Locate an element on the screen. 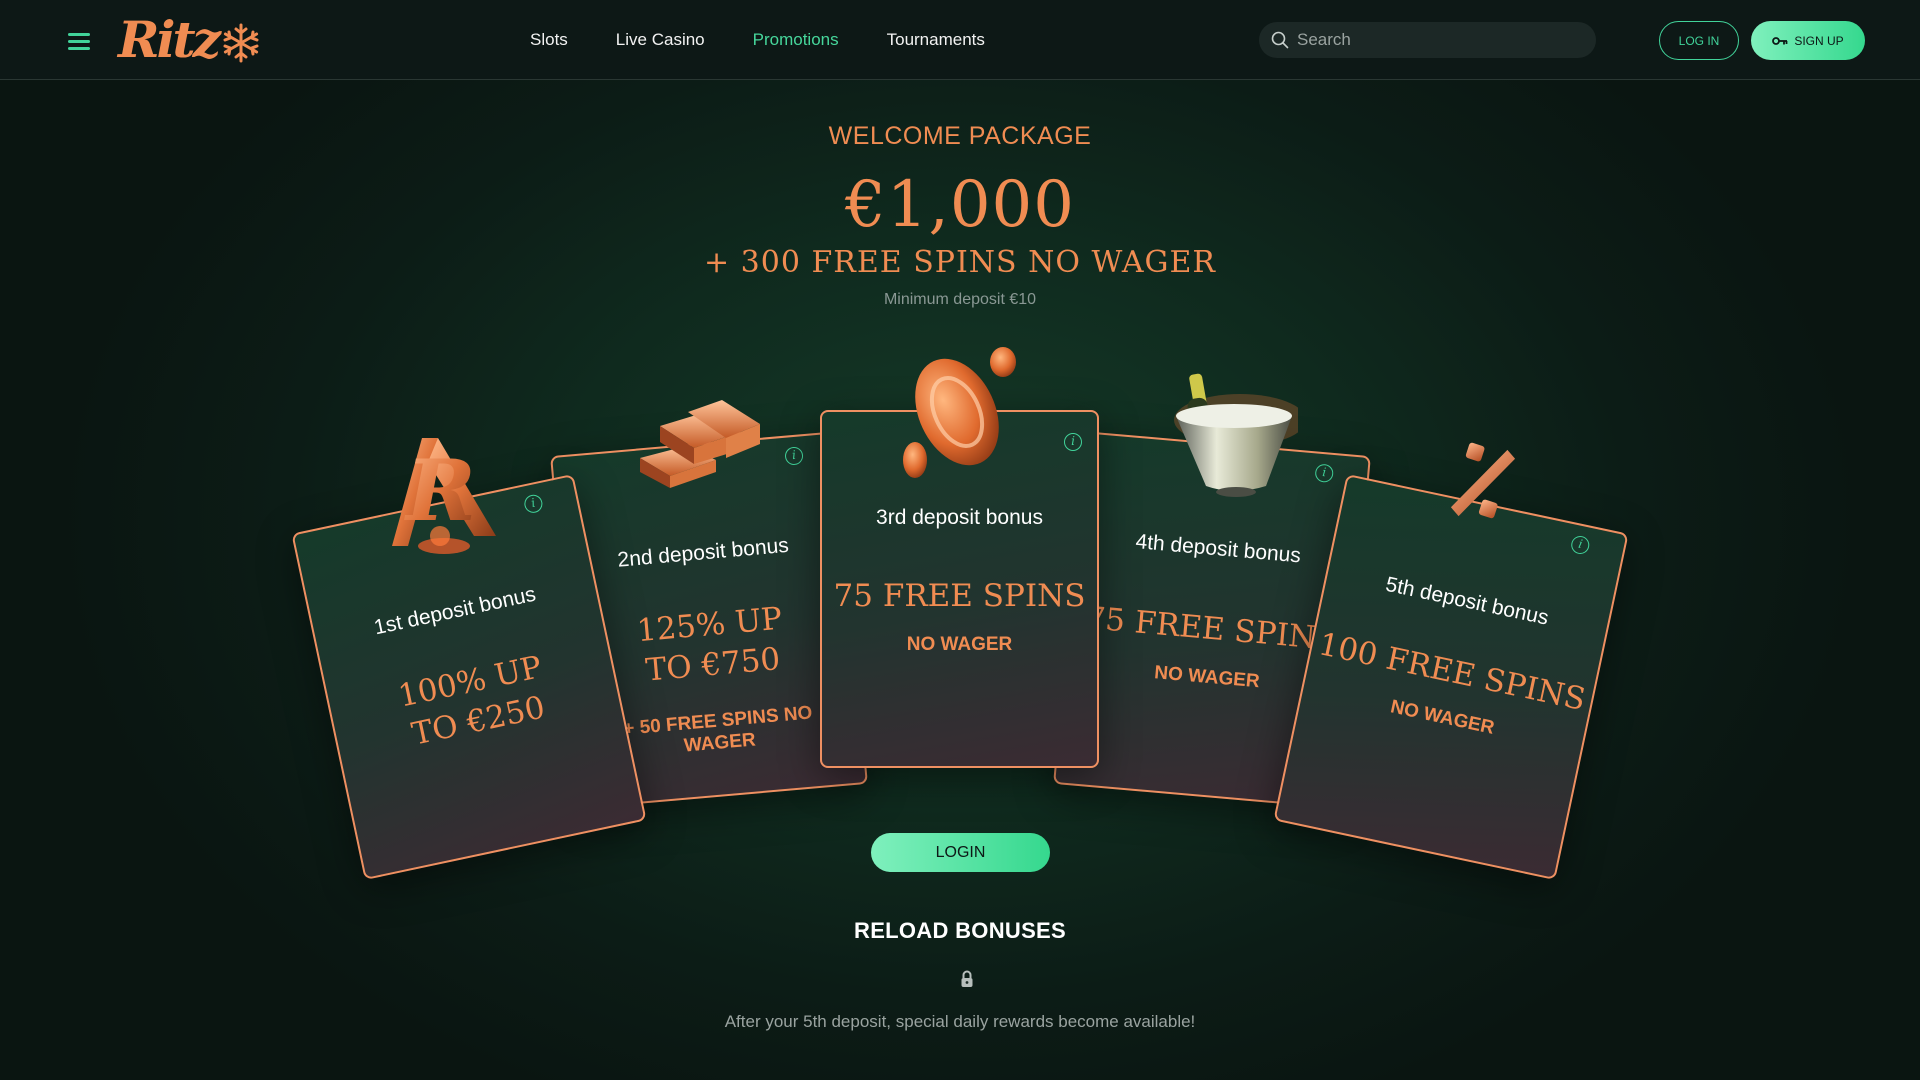 The image size is (1920, 1080). nav-live-casino: Live Casino is located at coordinates (660, 40).